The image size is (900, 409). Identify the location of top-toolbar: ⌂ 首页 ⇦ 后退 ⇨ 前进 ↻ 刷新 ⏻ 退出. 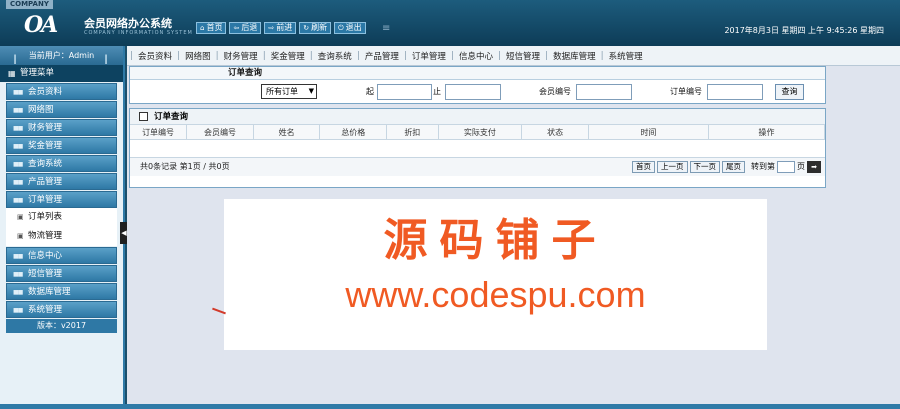
(281, 28).